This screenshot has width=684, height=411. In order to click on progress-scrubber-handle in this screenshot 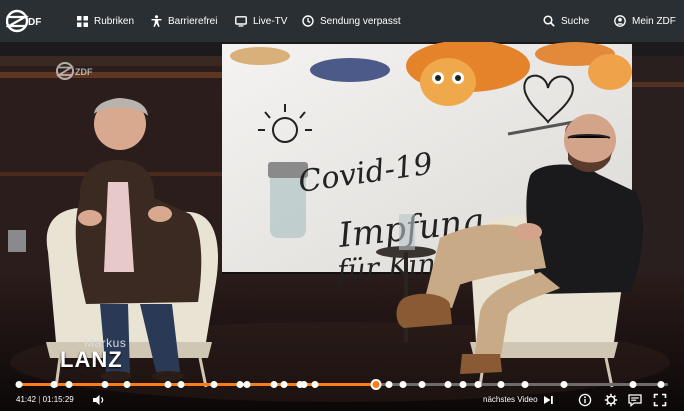, I will do `click(376, 384)`.